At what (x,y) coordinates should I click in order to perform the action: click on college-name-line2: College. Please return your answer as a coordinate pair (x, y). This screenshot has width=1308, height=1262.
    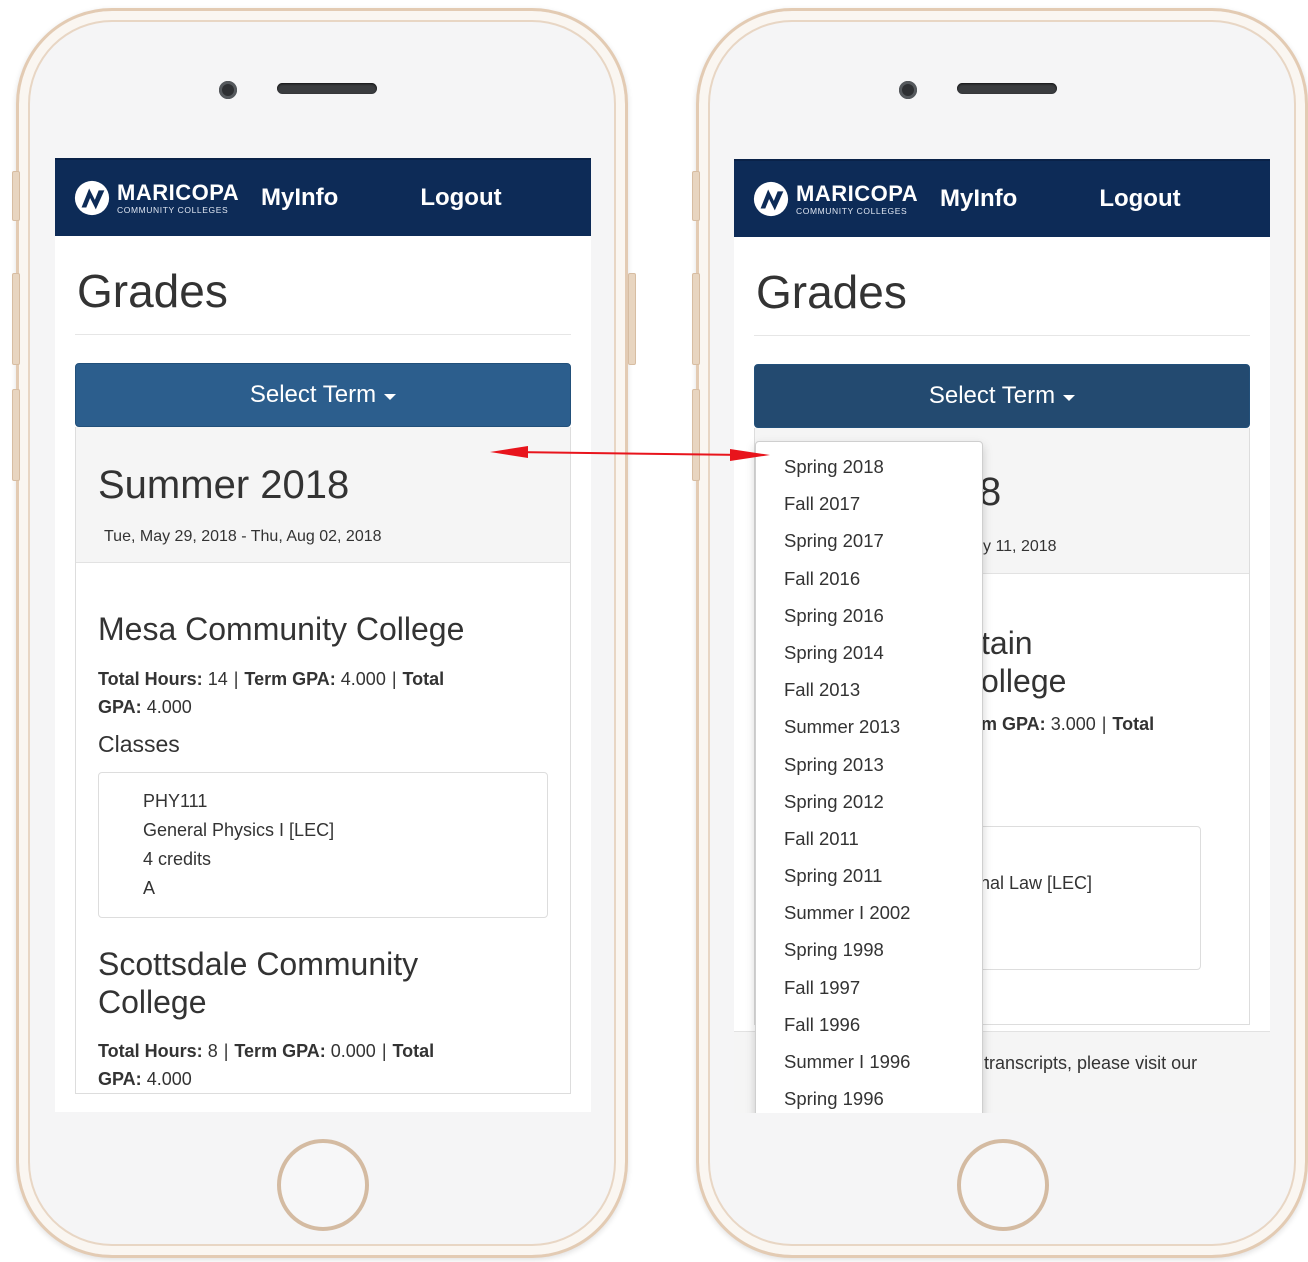
    Looking at the image, I should click on (152, 1001).